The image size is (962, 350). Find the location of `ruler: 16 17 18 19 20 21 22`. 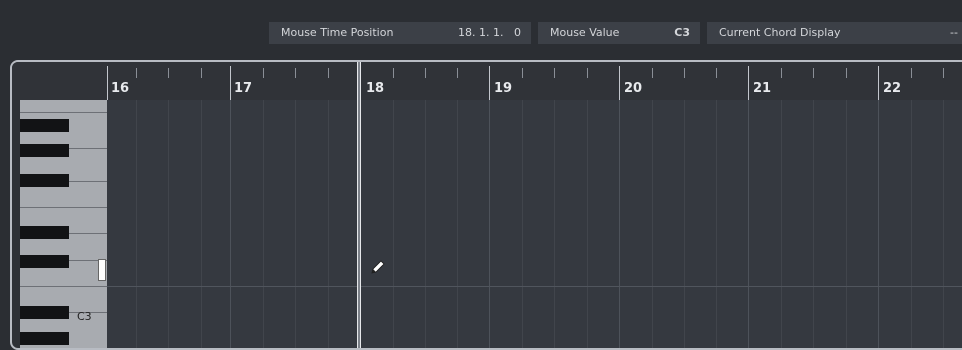

ruler: 16 17 18 19 20 21 22 is located at coordinates (487, 81).